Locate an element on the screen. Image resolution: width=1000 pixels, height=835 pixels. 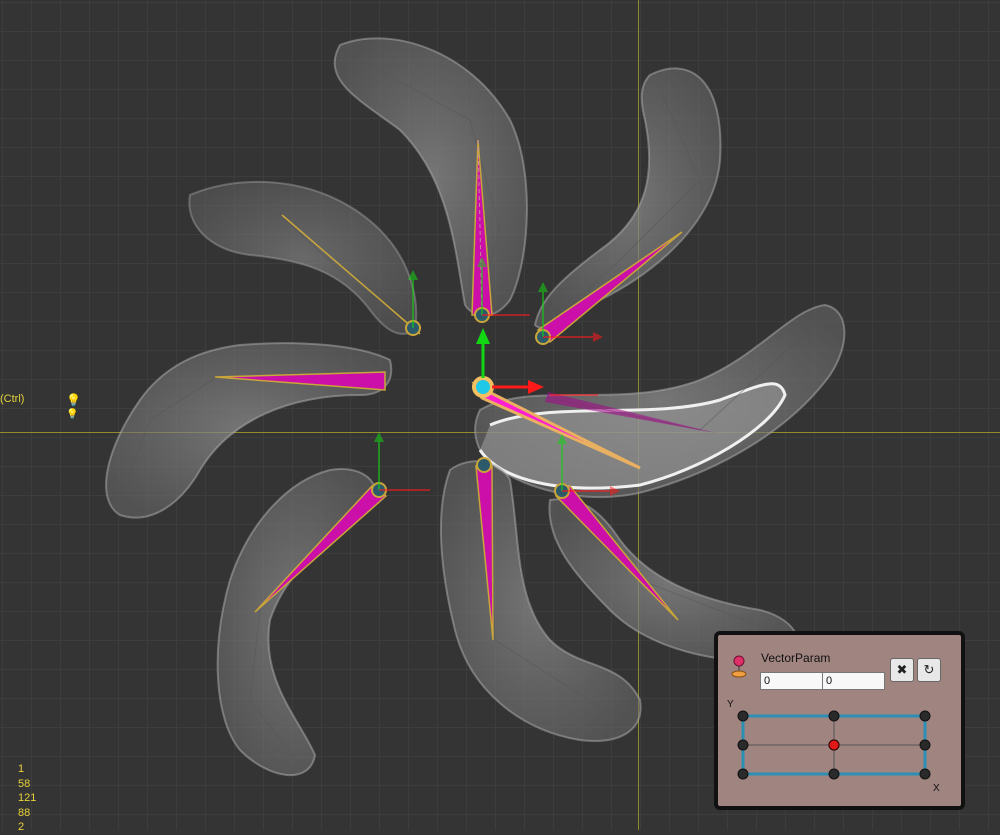
vector-param-panel: VectorParam ✖ ↻ Y X is located at coordinates (839, 720).